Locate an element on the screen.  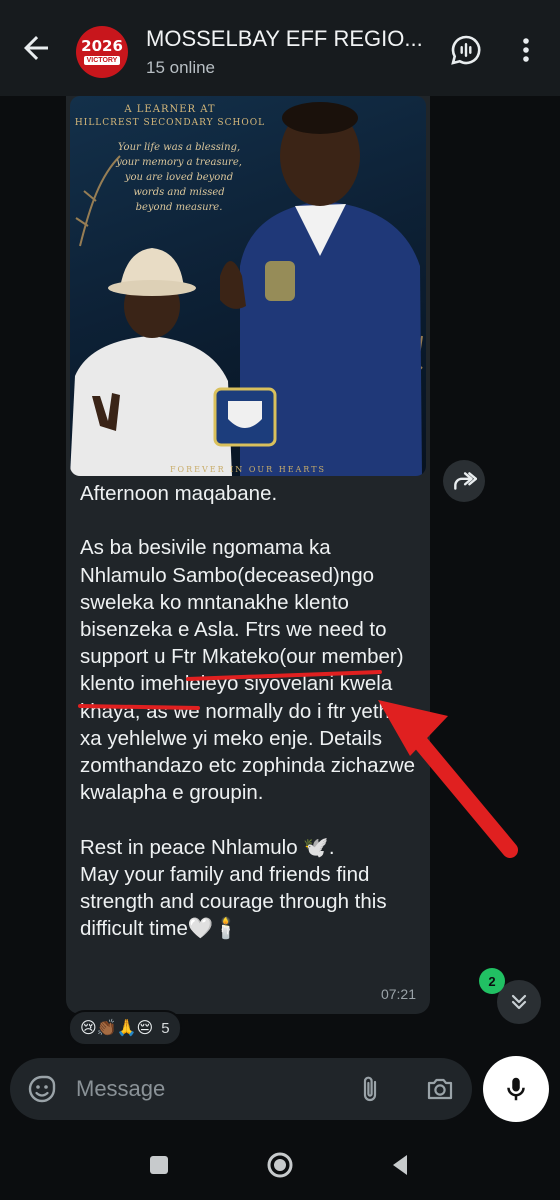
reaction-count: 5 is located at coordinates (165, 1028).